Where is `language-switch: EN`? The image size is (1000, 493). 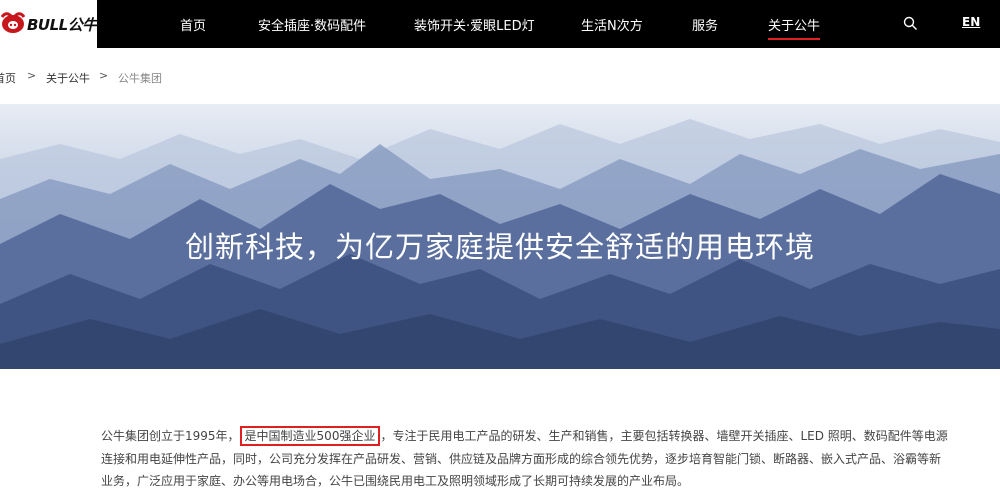
language-switch: EN is located at coordinates (971, 22).